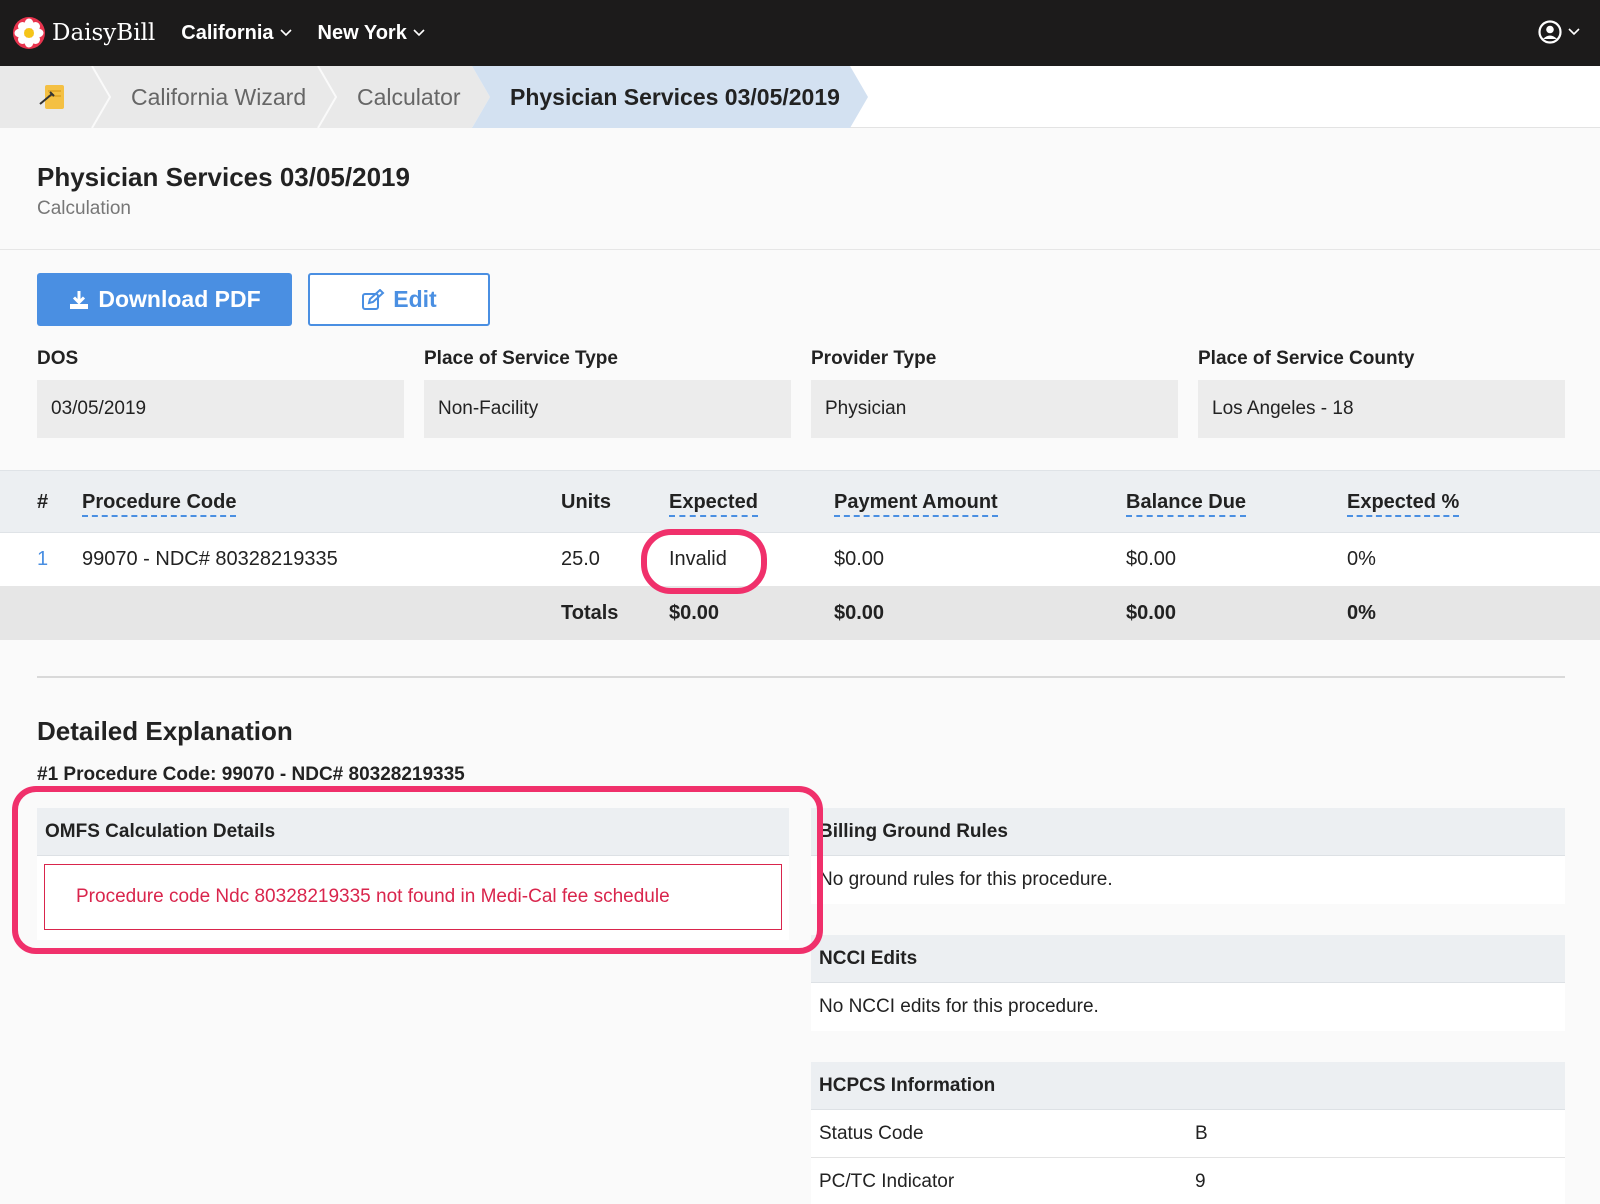 The height and width of the screenshot is (1204, 1600). I want to click on page-title: Physician Services 03/05/2019, so click(223, 177).